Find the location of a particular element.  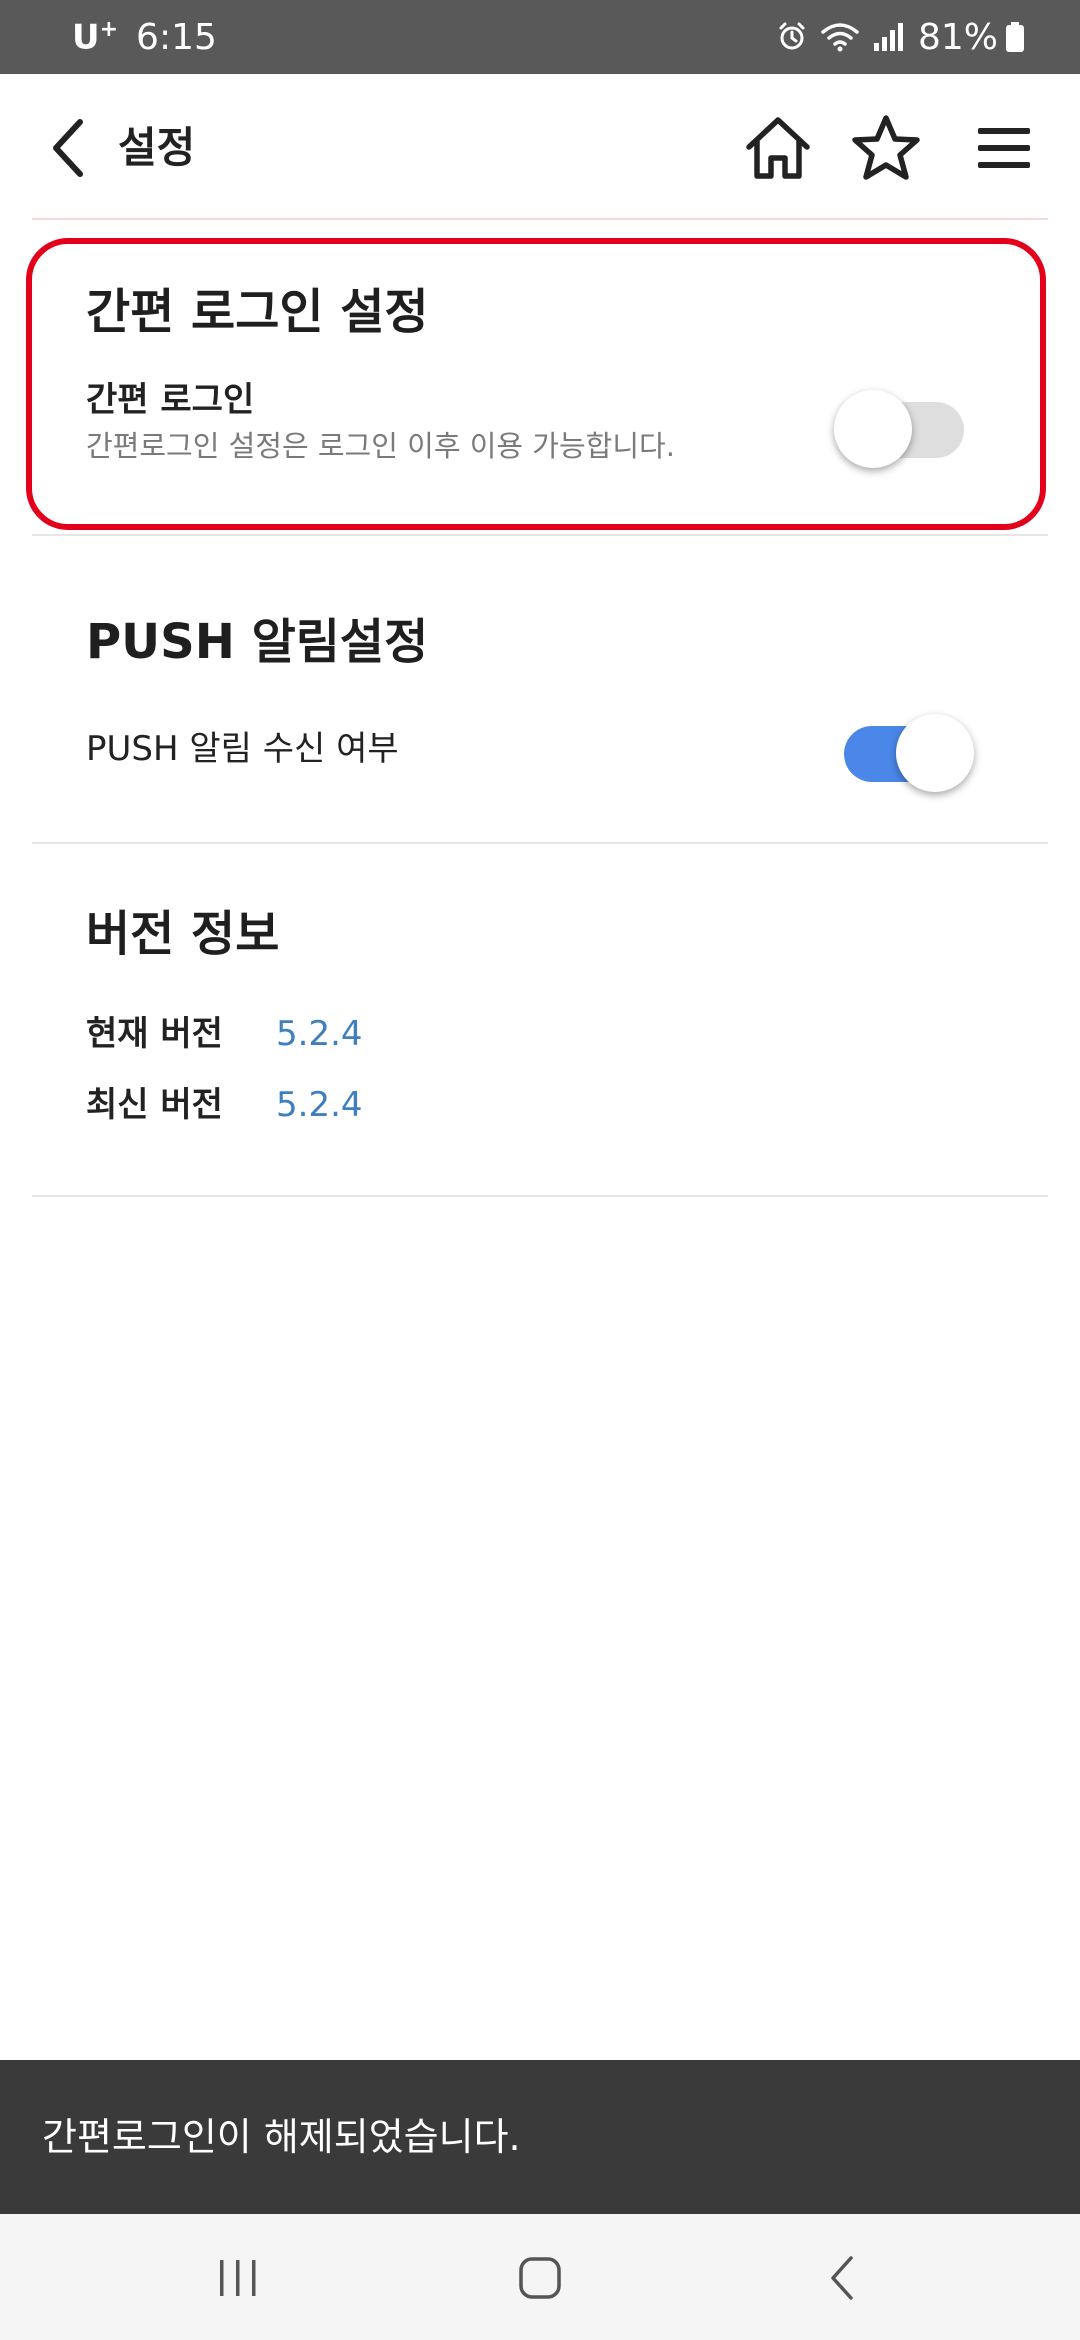

status-time: 6:15 is located at coordinates (176, 37).